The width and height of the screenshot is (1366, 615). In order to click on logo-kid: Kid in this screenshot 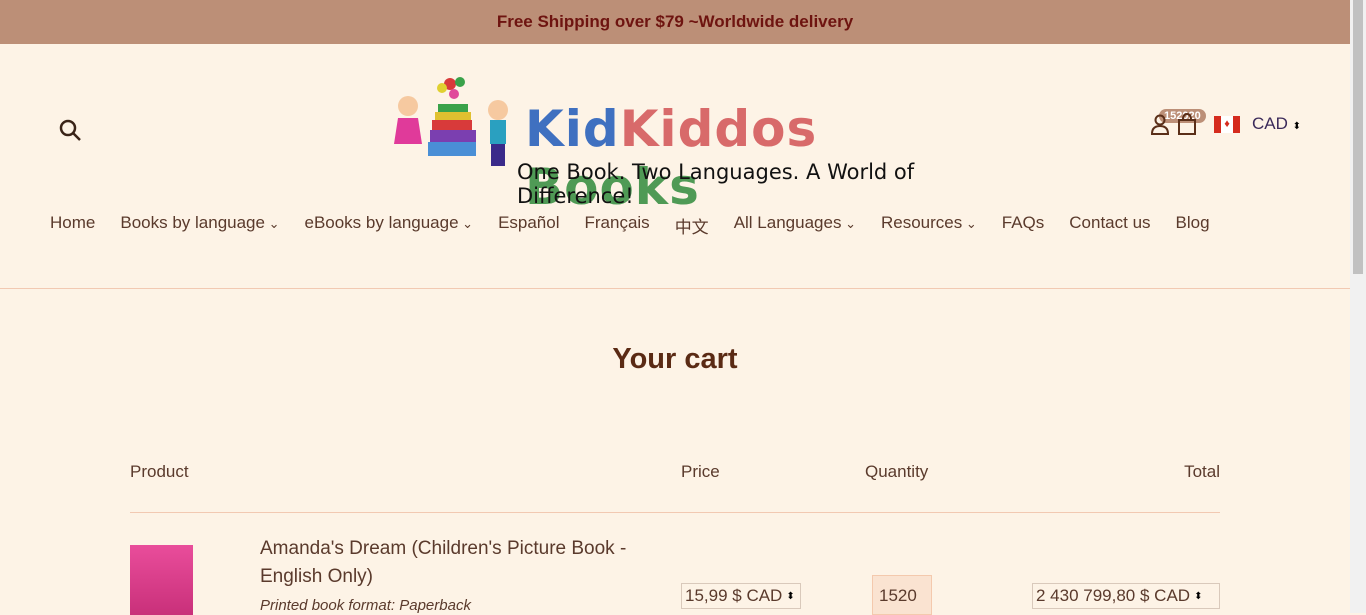, I will do `click(572, 129)`.